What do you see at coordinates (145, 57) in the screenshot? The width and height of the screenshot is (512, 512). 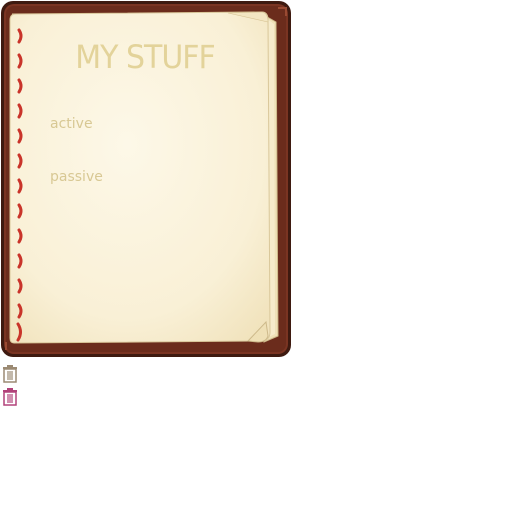 I see `journal-title: MY STUFF` at bounding box center [145, 57].